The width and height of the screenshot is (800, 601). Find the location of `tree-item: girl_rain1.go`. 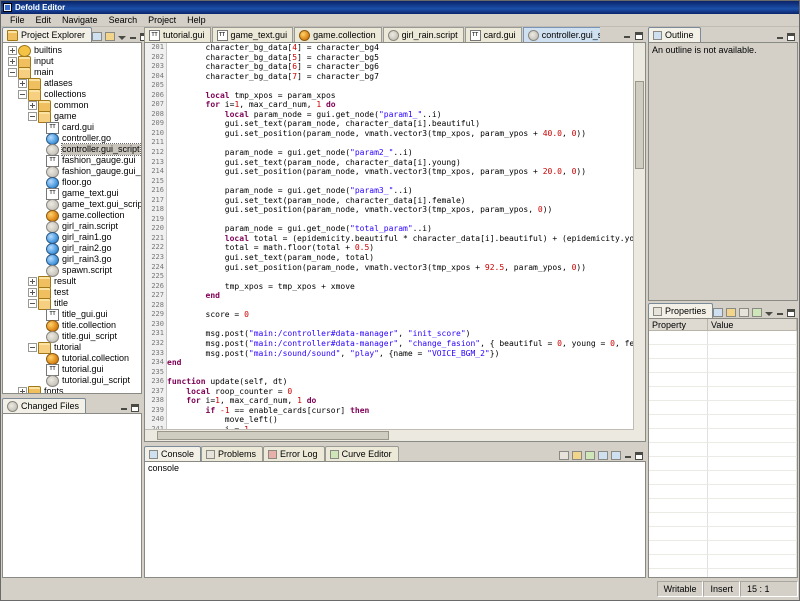

tree-item: girl_rain1.go is located at coordinates (72, 237).